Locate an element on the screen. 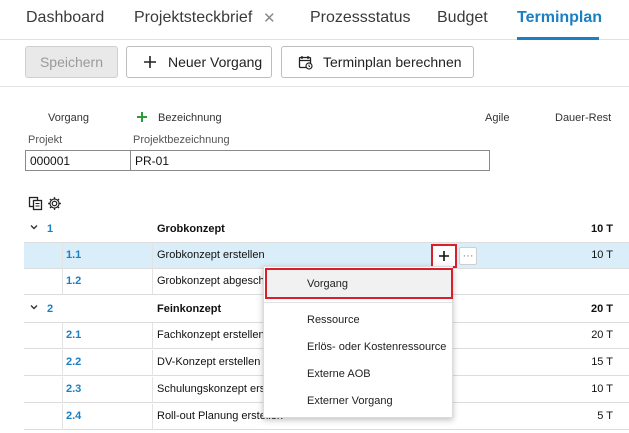 The image size is (629, 433). row-number: 2.3 is located at coordinates (74, 389).